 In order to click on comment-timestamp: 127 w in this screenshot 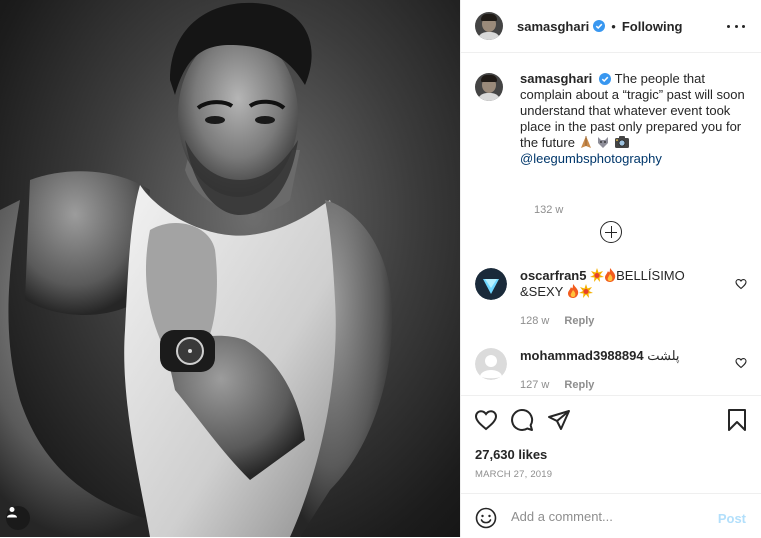, I will do `click(534, 385)`.